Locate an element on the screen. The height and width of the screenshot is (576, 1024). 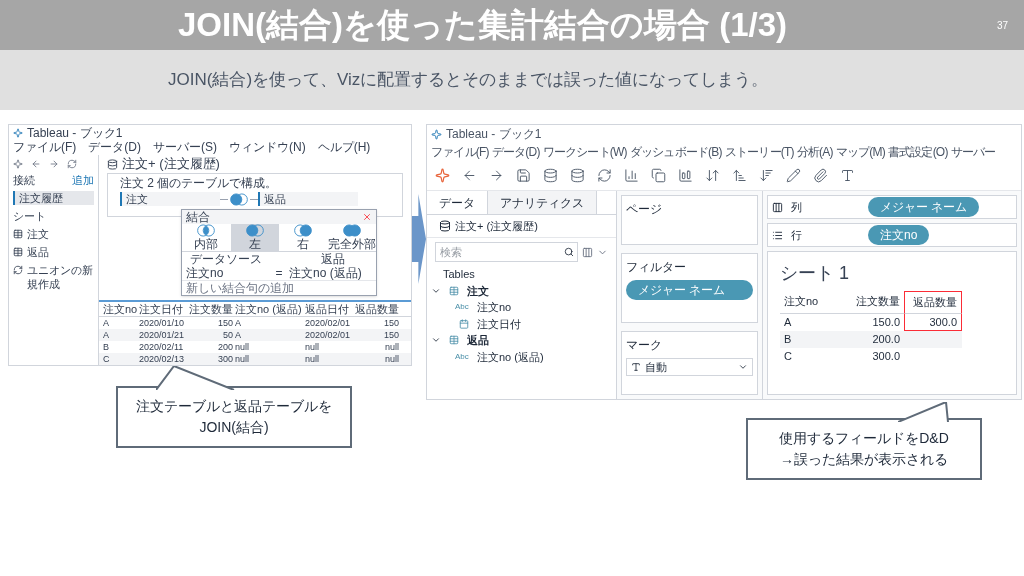
table-cell-text: 150 is located at coordinates (390, 323).